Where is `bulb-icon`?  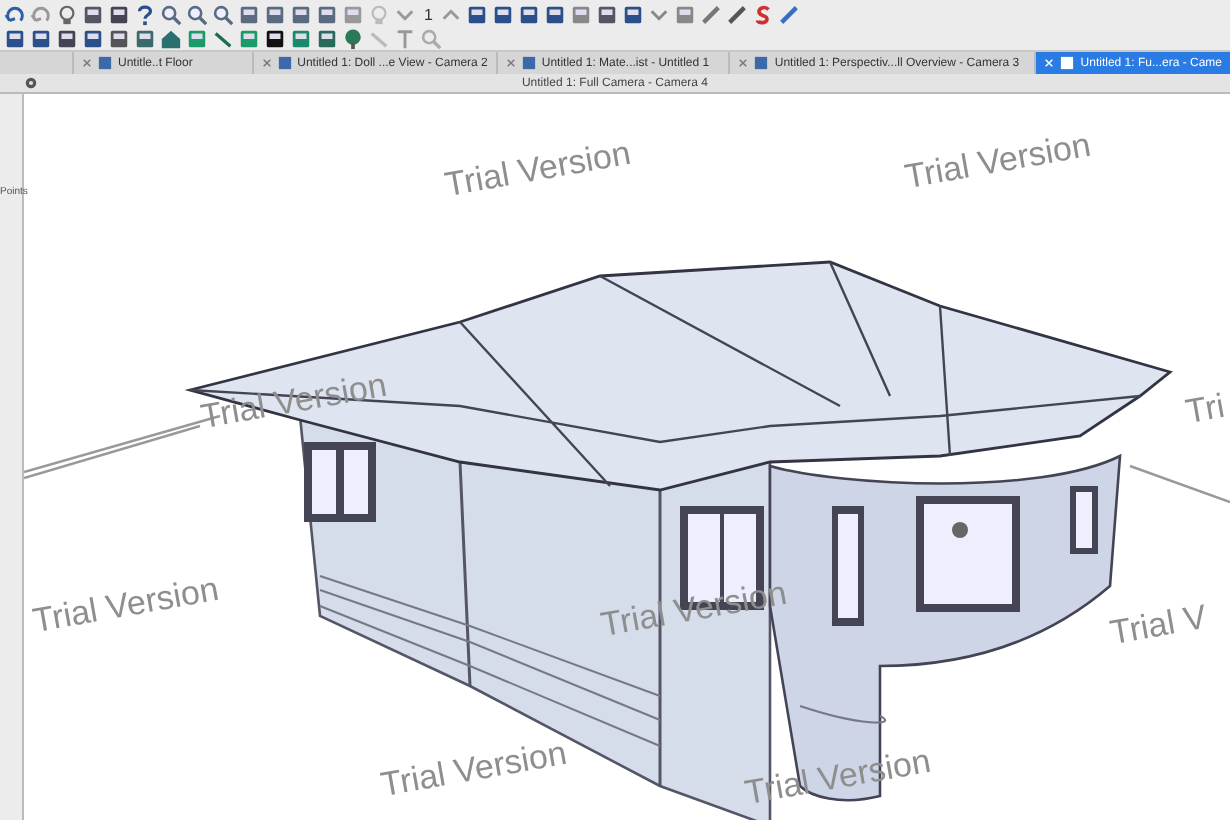 bulb-icon is located at coordinates (67, 14).